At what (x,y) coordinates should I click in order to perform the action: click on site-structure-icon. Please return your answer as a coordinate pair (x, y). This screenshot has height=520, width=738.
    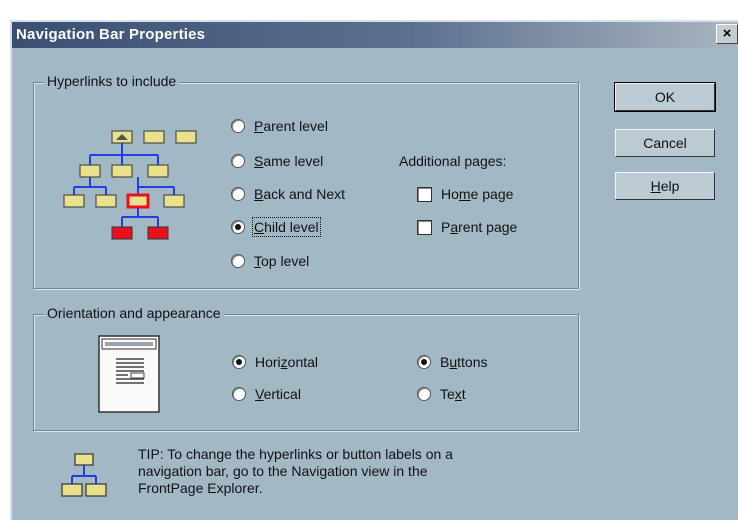
    Looking at the image, I should click on (84, 475).